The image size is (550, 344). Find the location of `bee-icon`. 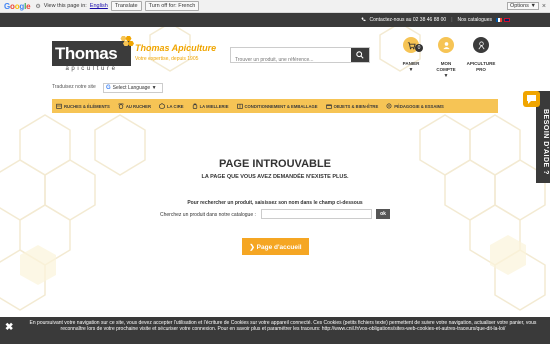

bee-icon is located at coordinates (121, 106).